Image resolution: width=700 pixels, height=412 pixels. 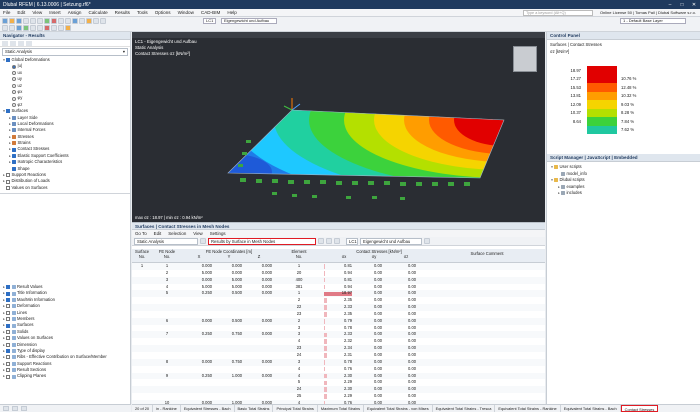 I want to click on table-row: 4 5.000 5.000 0.000 381 0.94 0.00 0.00, so click(x=338, y=287).